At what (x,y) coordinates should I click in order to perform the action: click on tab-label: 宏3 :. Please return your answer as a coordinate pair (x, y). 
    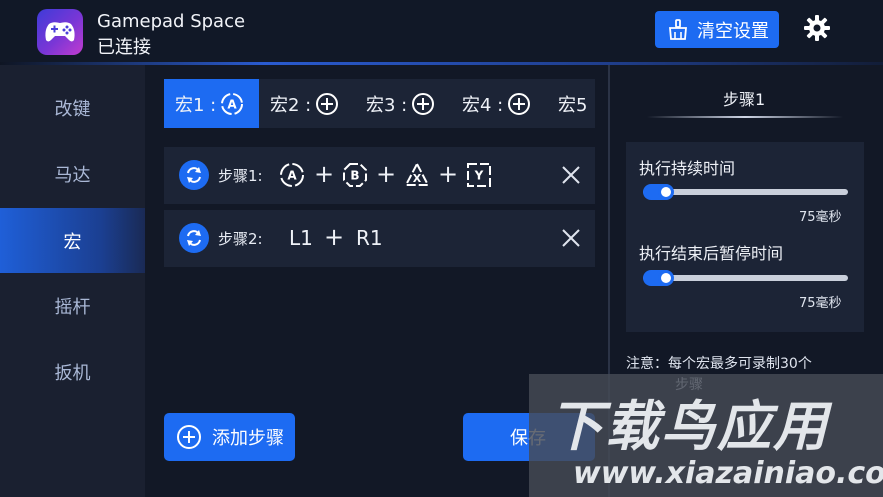
    Looking at the image, I should click on (387, 105).